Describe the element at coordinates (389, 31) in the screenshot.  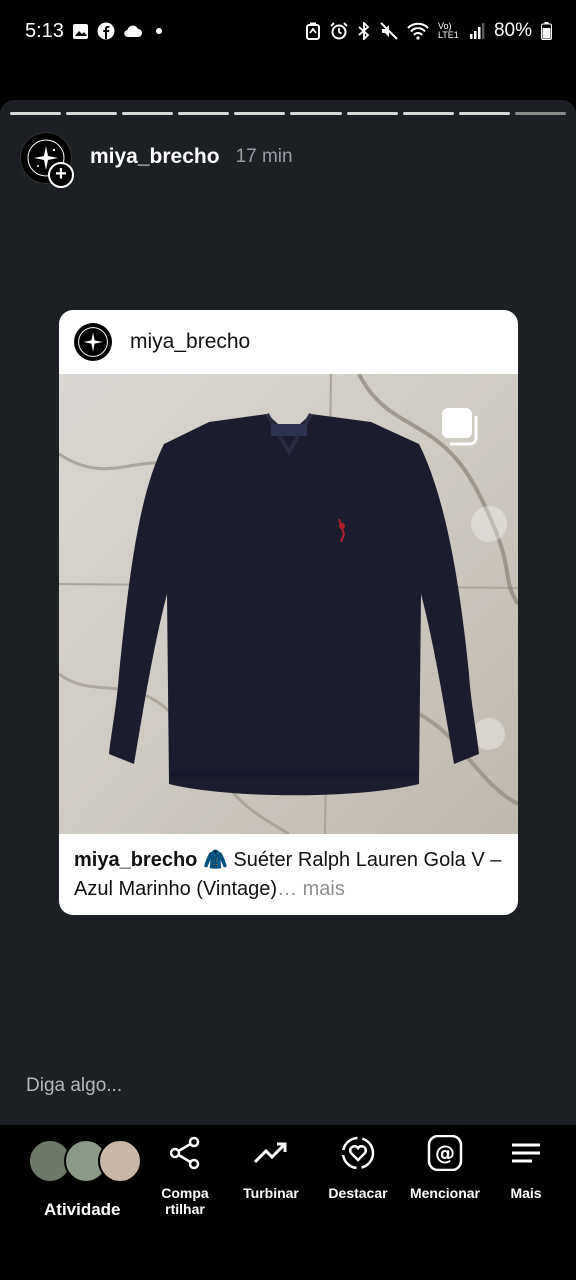
I see `mute-icon` at that location.